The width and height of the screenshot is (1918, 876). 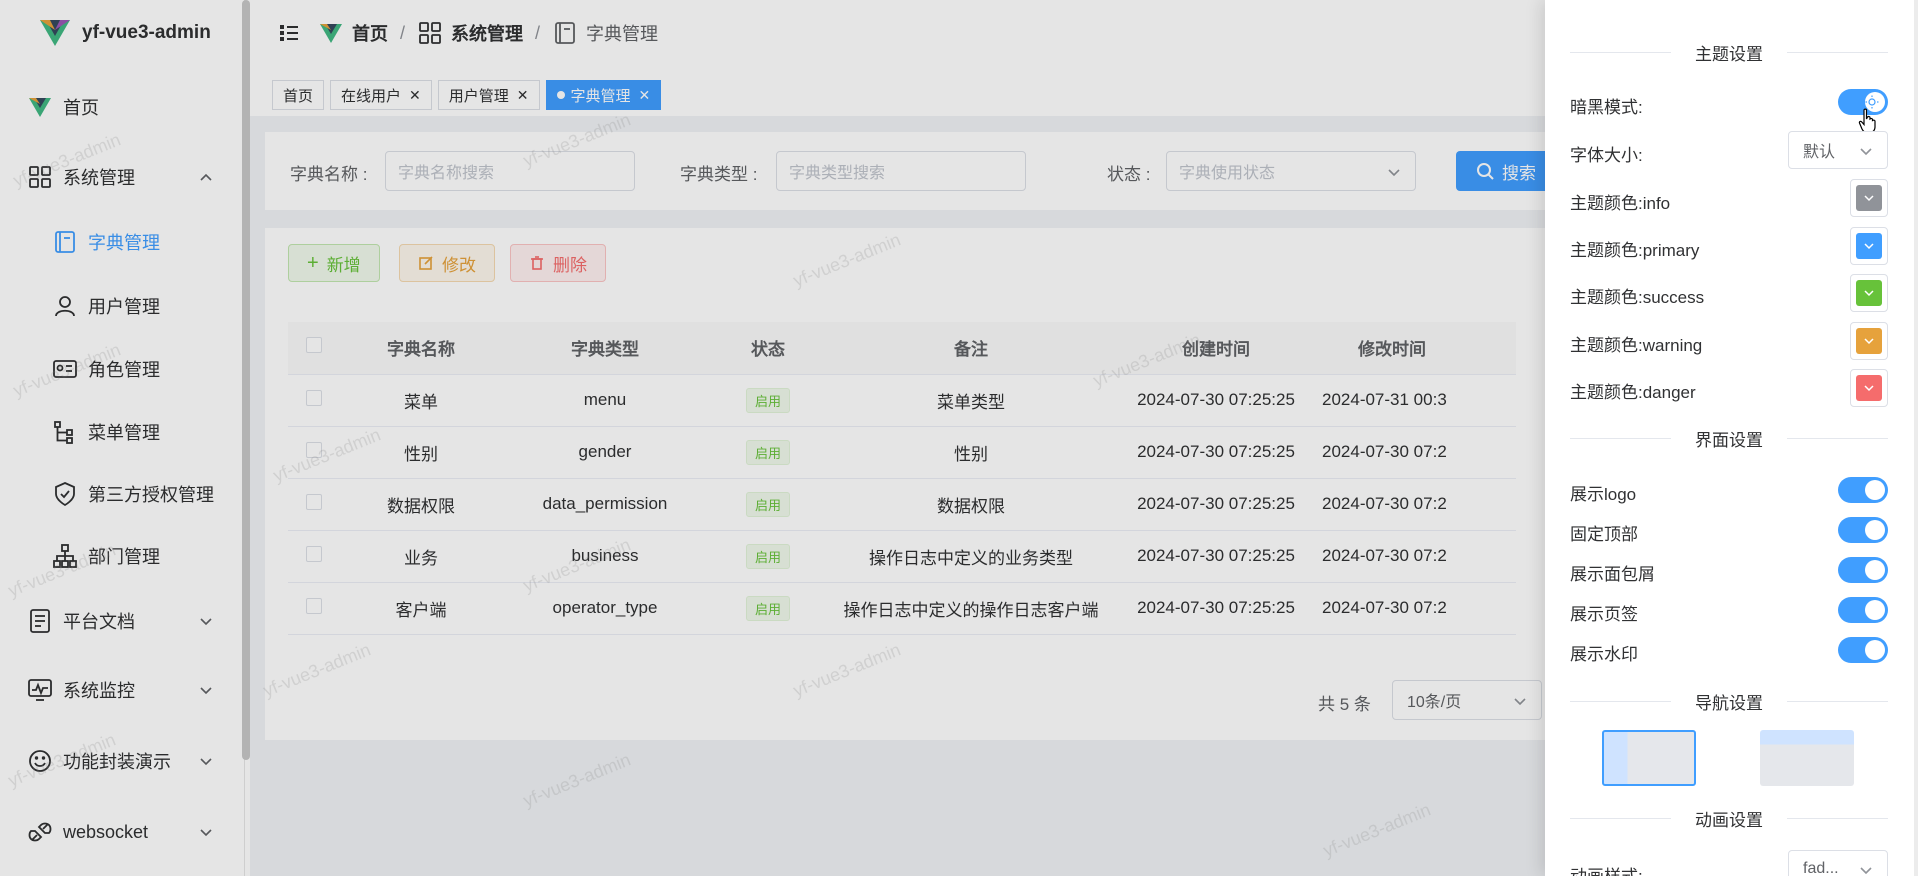 What do you see at coordinates (1637, 297) in the screenshot?
I see `color-success-label: 主题颜色:success` at bounding box center [1637, 297].